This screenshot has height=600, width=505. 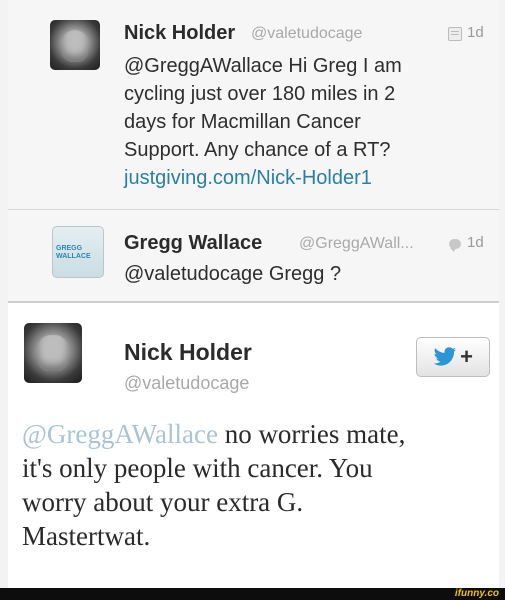 I want to click on footer-bar: ifunny.co, so click(x=252, y=594).